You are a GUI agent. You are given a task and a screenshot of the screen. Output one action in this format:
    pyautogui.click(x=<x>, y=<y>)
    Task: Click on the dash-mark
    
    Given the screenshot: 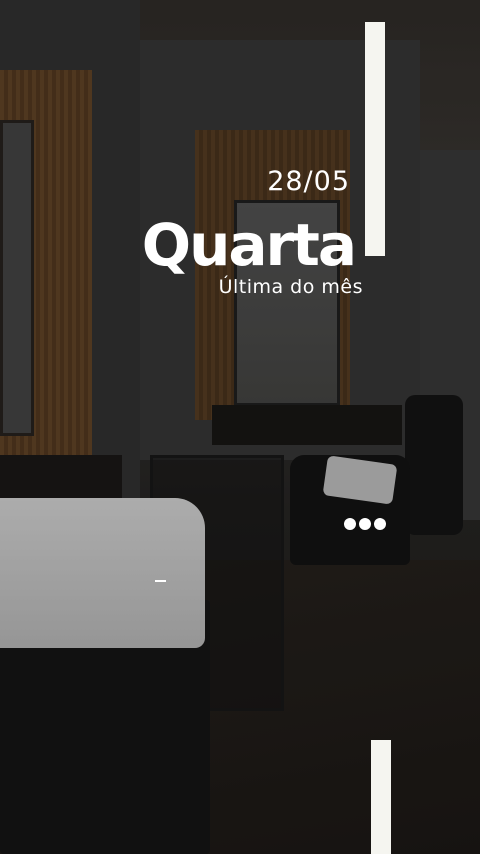 What is the action you would take?
    pyautogui.click(x=160, y=581)
    